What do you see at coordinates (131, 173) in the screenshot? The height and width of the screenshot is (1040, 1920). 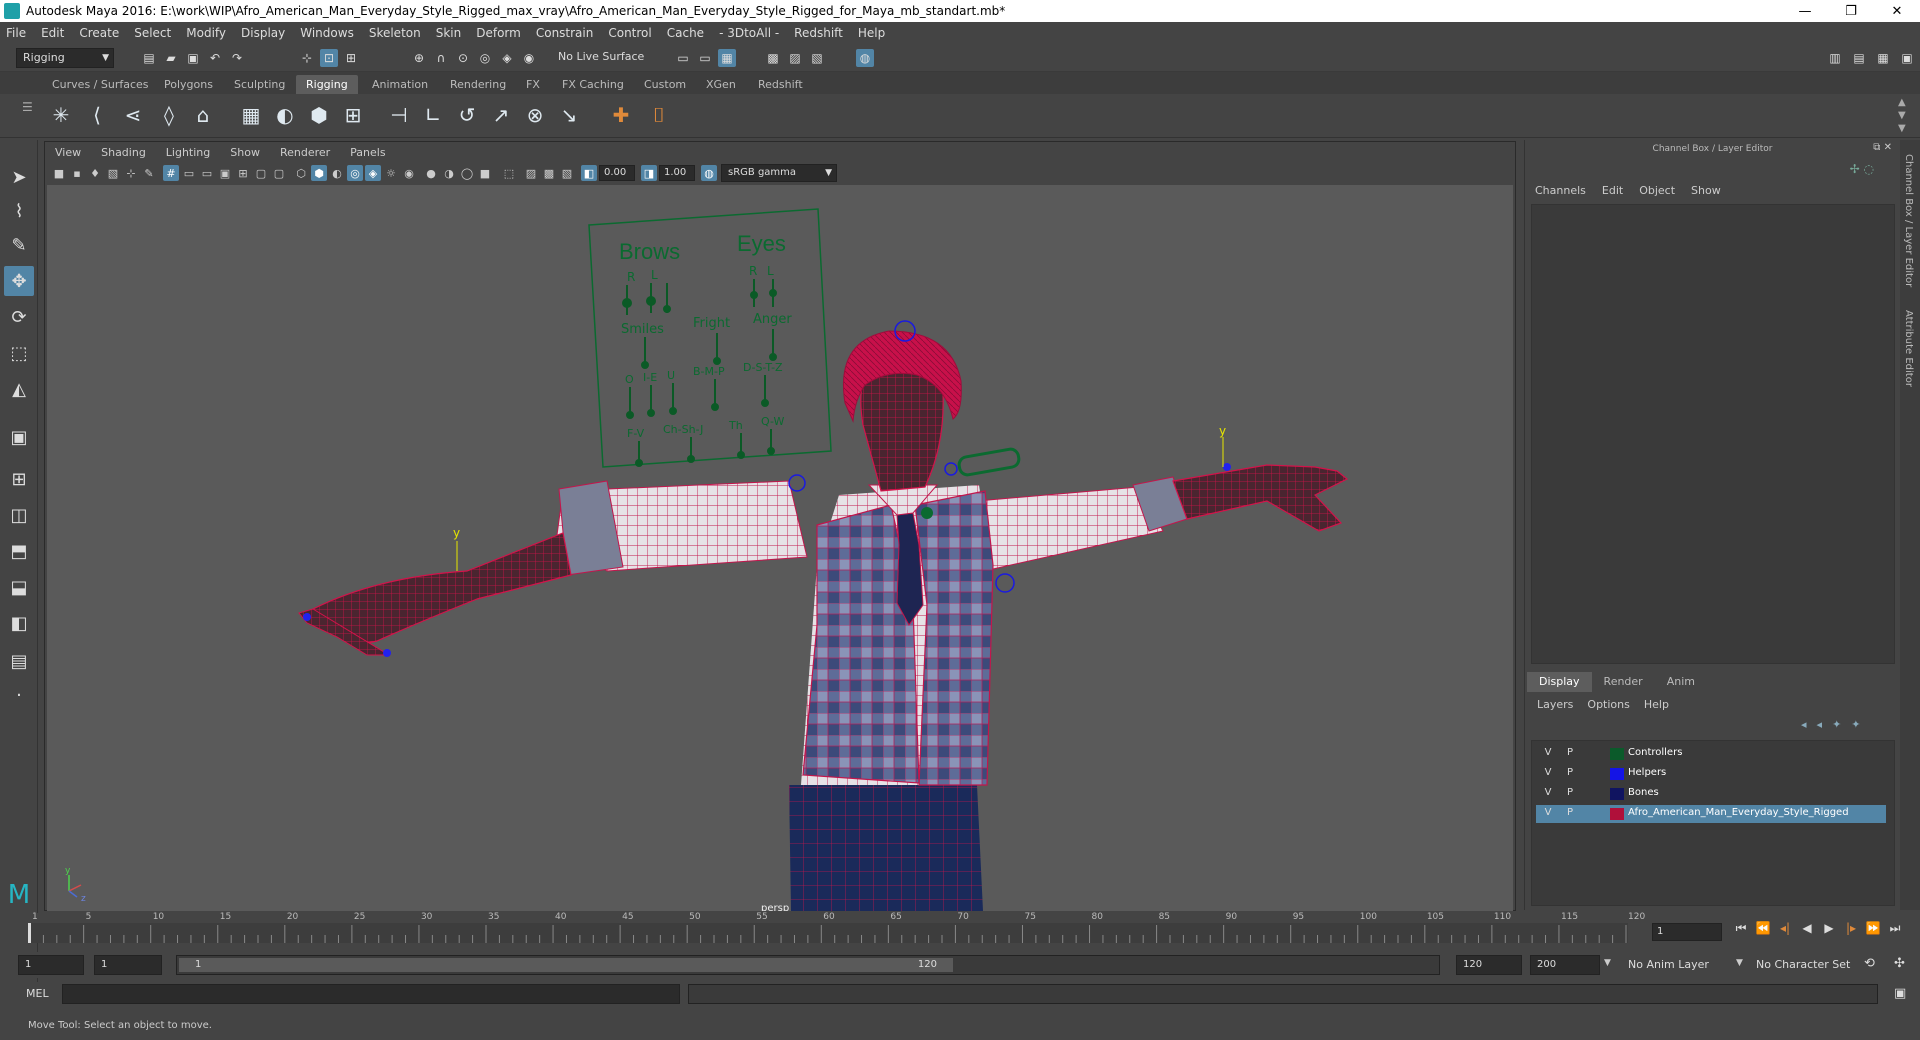 I see `2d-pan-zoom-icon: ⊹` at bounding box center [131, 173].